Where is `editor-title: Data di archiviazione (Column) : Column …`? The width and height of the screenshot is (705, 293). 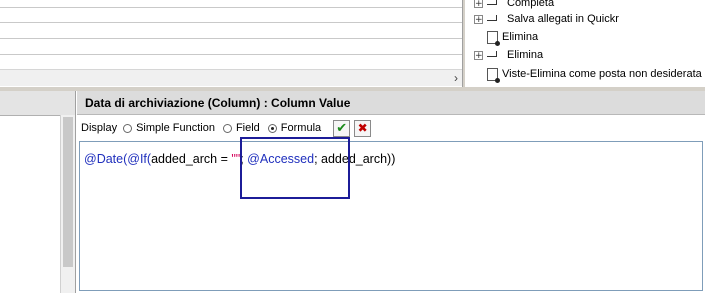
editor-title: Data di archiviazione (Column) : Column … is located at coordinates (391, 103).